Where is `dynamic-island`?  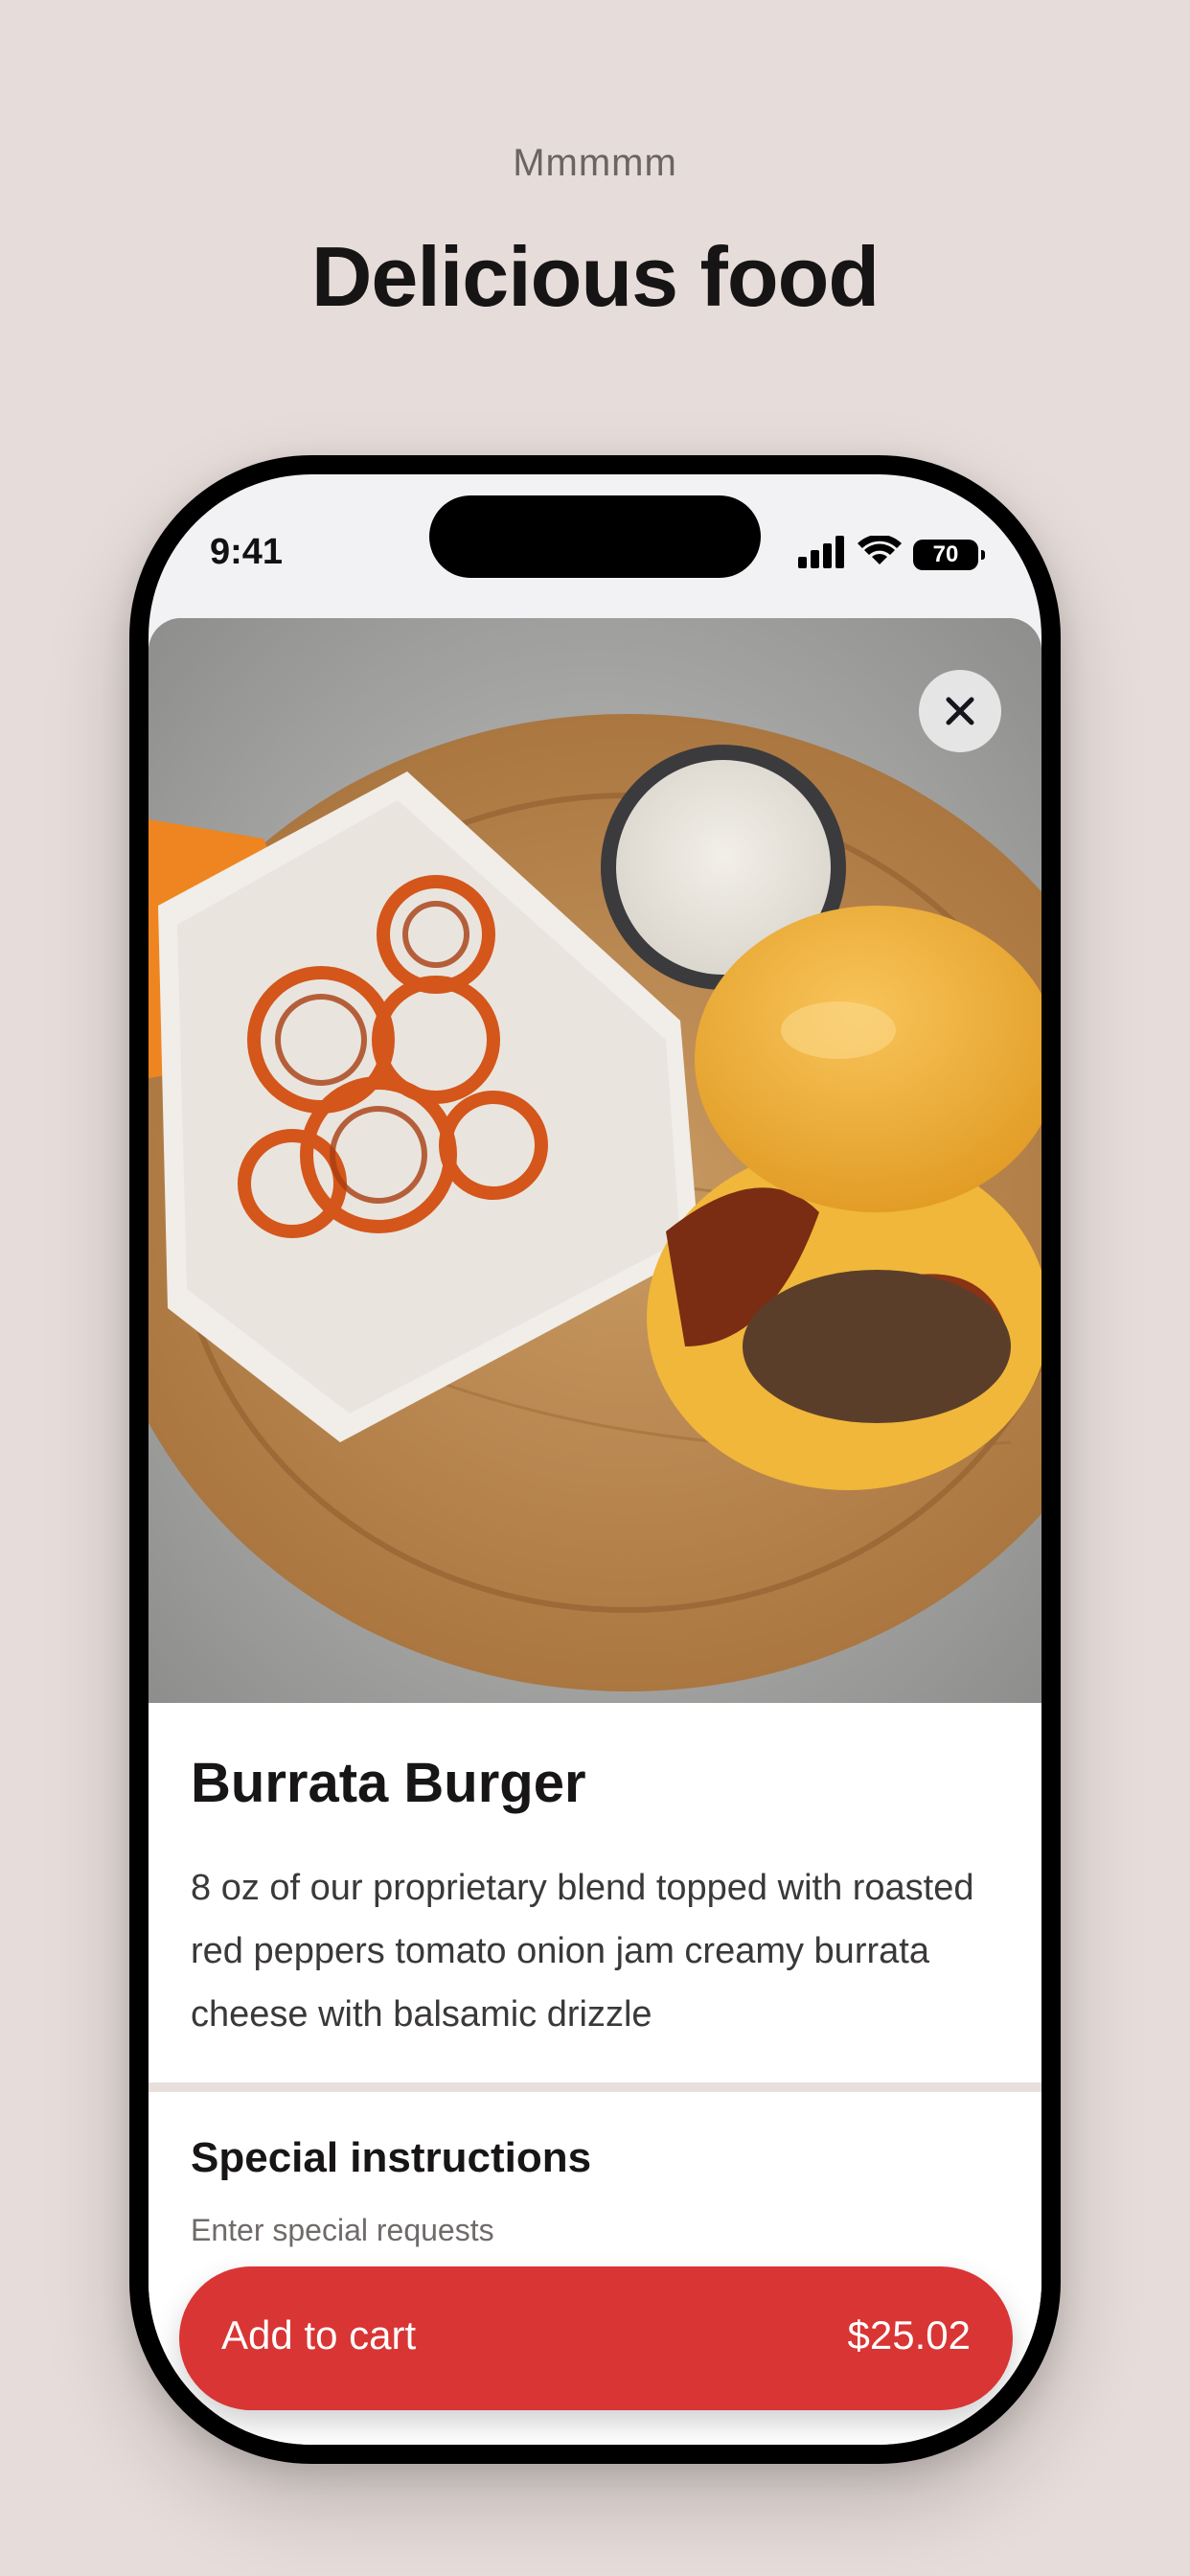 dynamic-island is located at coordinates (595, 536).